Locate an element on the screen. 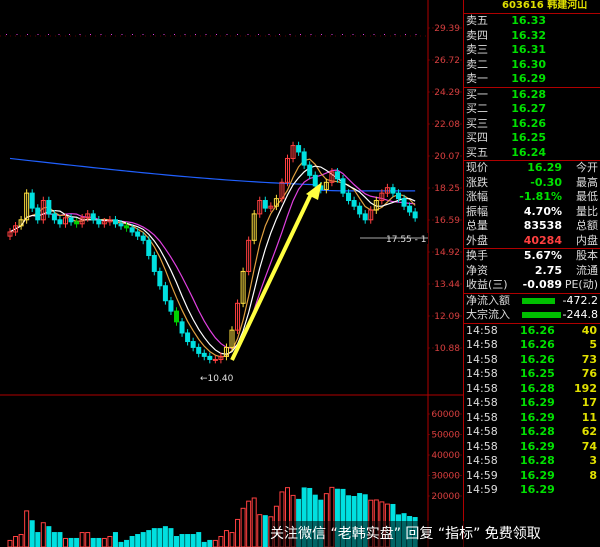 This screenshot has height=547, width=600. ask-row: 卖一 16.29 is located at coordinates (532, 79).